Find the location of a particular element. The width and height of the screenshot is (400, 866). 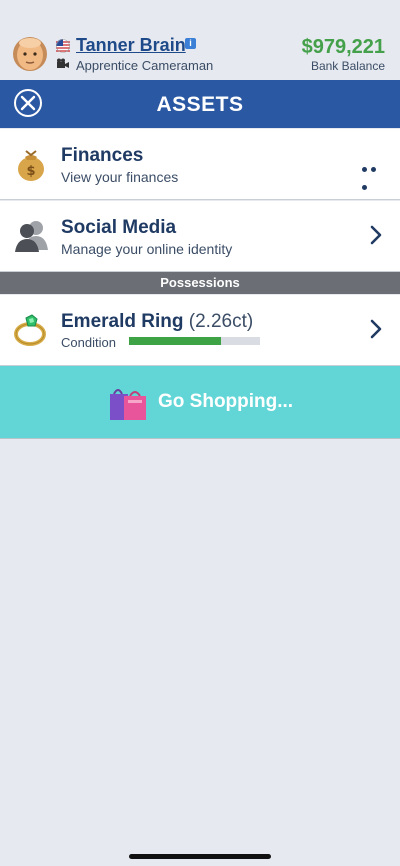

page-title: ASSETS is located at coordinates (200, 104).